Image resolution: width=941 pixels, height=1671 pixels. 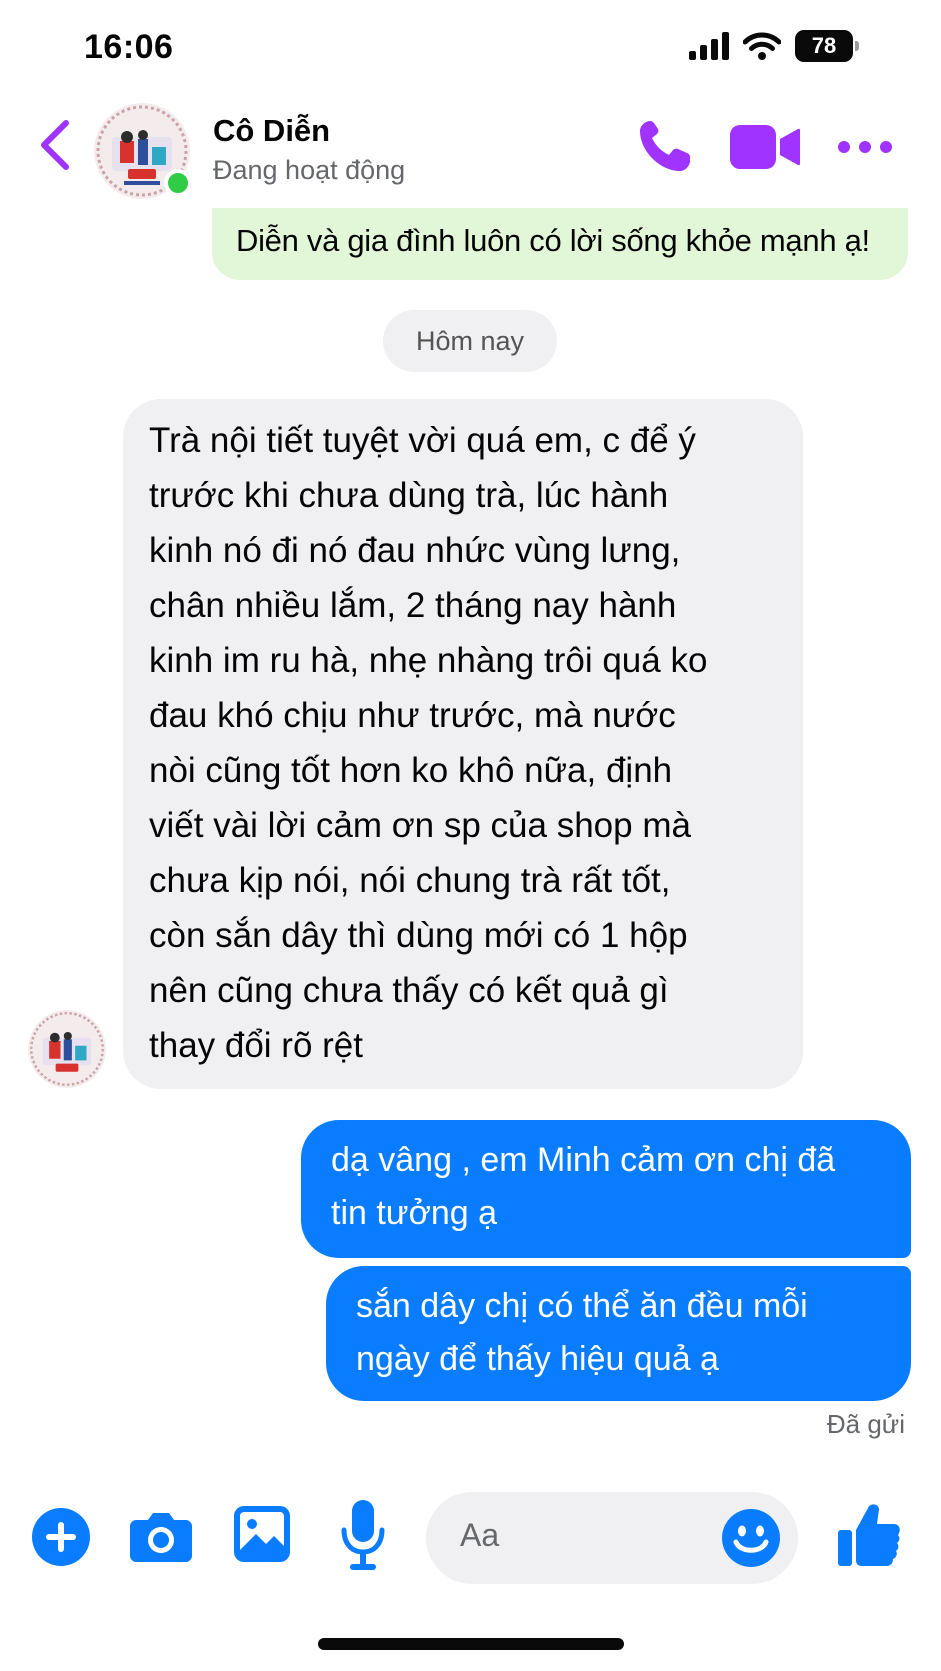 I want to click on battery-indicator: 78, so click(x=827, y=46).